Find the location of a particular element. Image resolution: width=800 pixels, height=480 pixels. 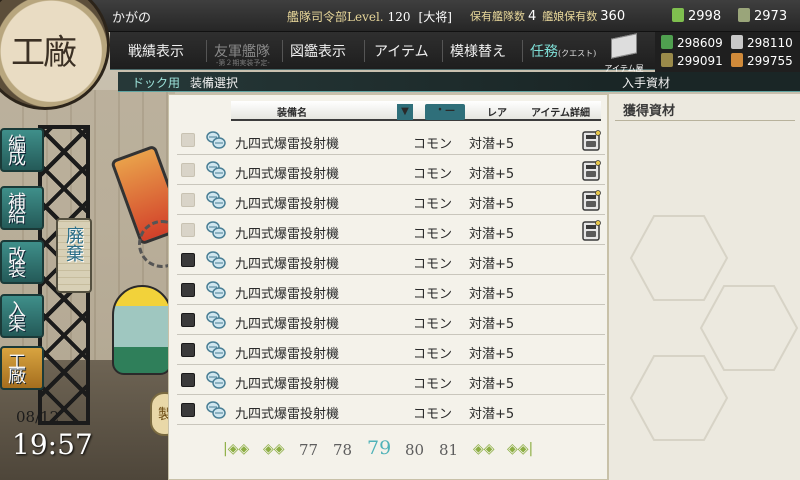

dev-material-value: 2973 is located at coordinates (771, 16).